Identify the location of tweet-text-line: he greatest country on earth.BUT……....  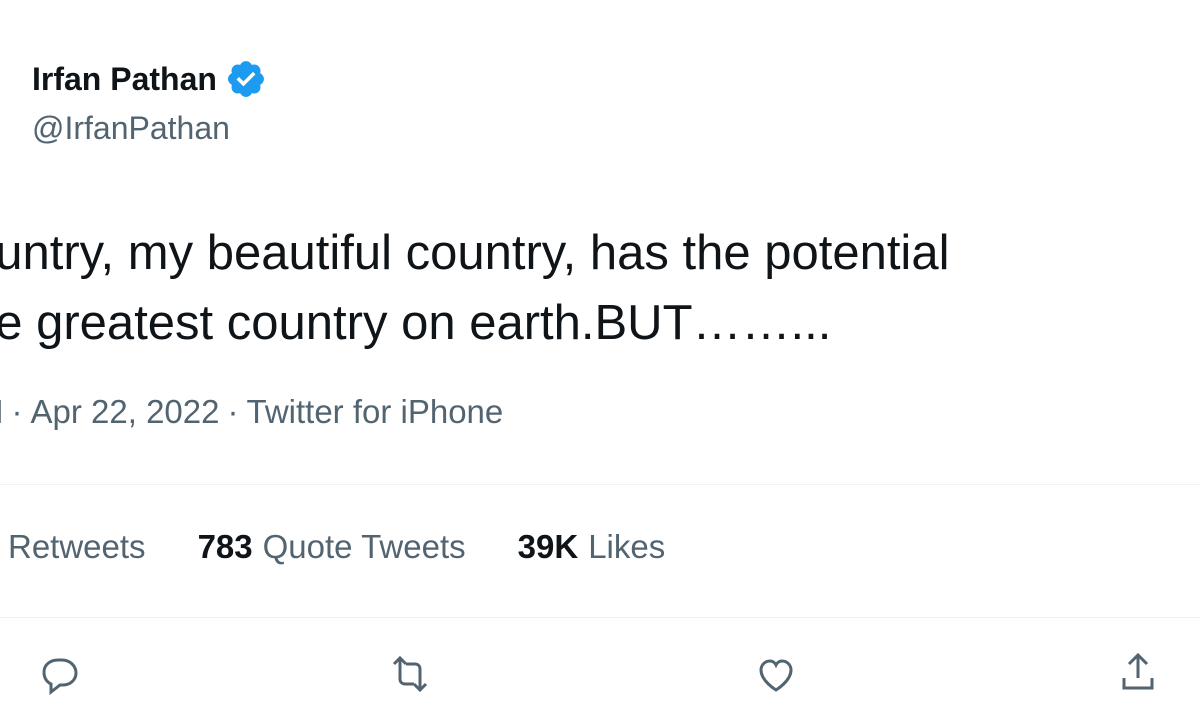
(416, 323).